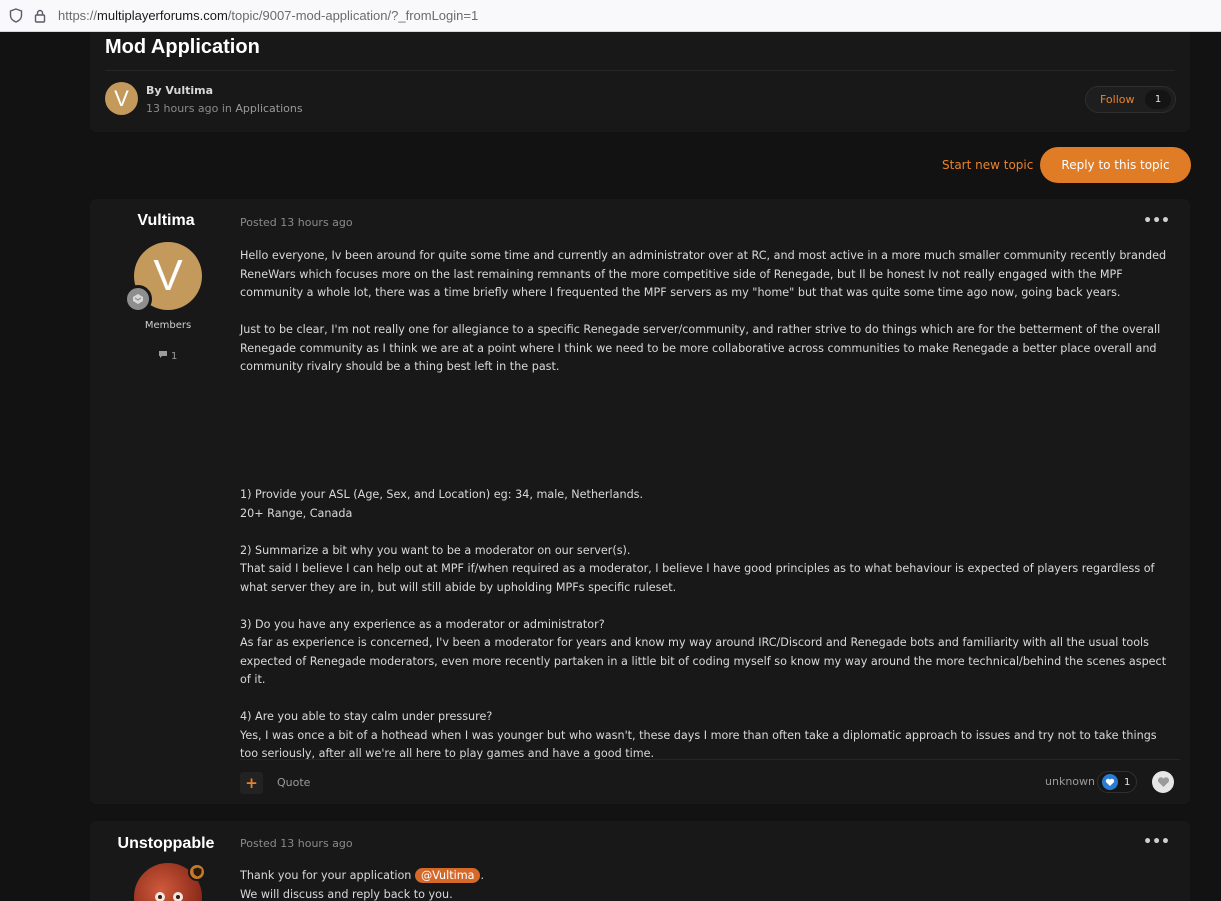 Image resolution: width=1221 pixels, height=901 pixels. I want to click on reply-to-topic-button: Reply to this topic, so click(1115, 165).